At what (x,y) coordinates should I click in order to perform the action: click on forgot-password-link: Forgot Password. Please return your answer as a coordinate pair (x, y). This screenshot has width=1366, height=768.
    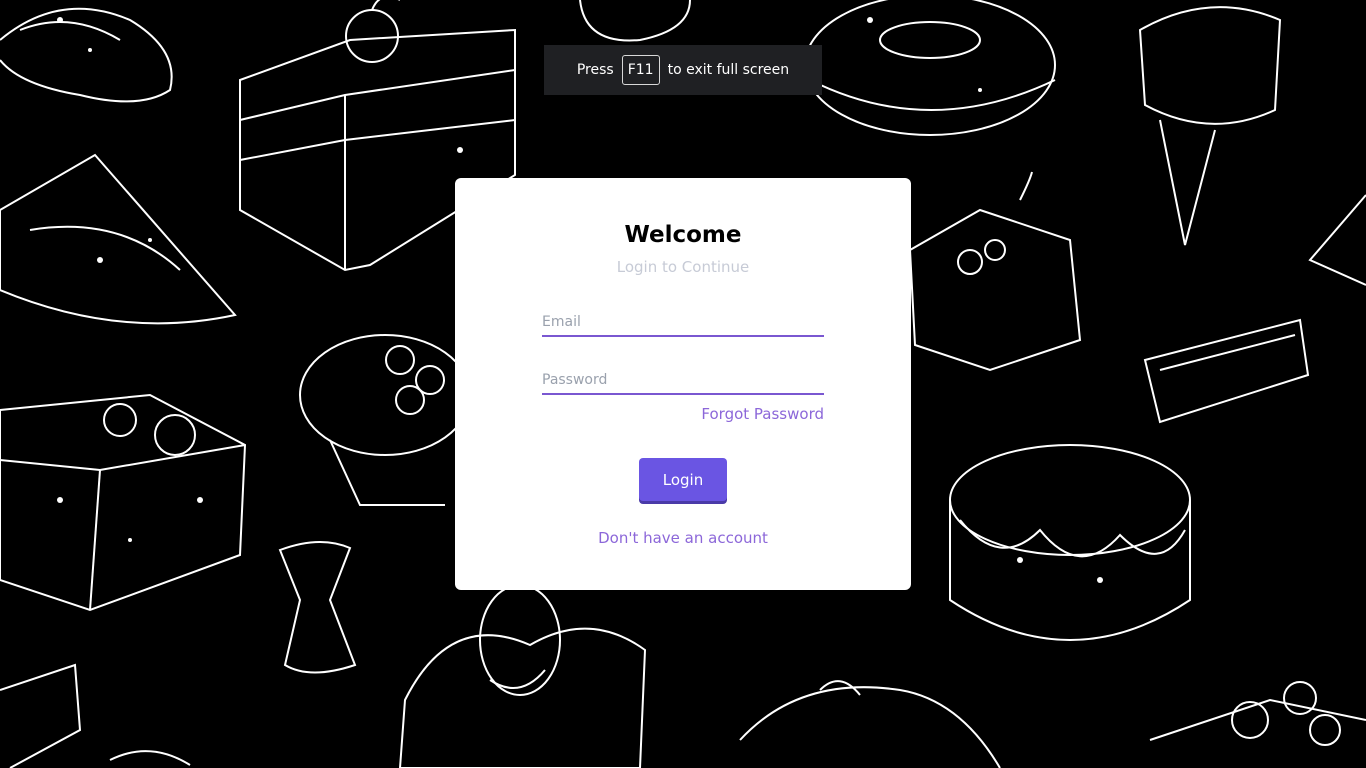
    Looking at the image, I should click on (762, 414).